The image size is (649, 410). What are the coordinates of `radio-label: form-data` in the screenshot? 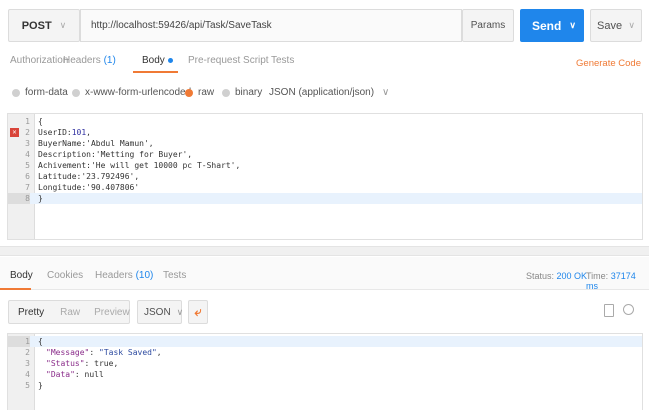 It's located at (46, 92).